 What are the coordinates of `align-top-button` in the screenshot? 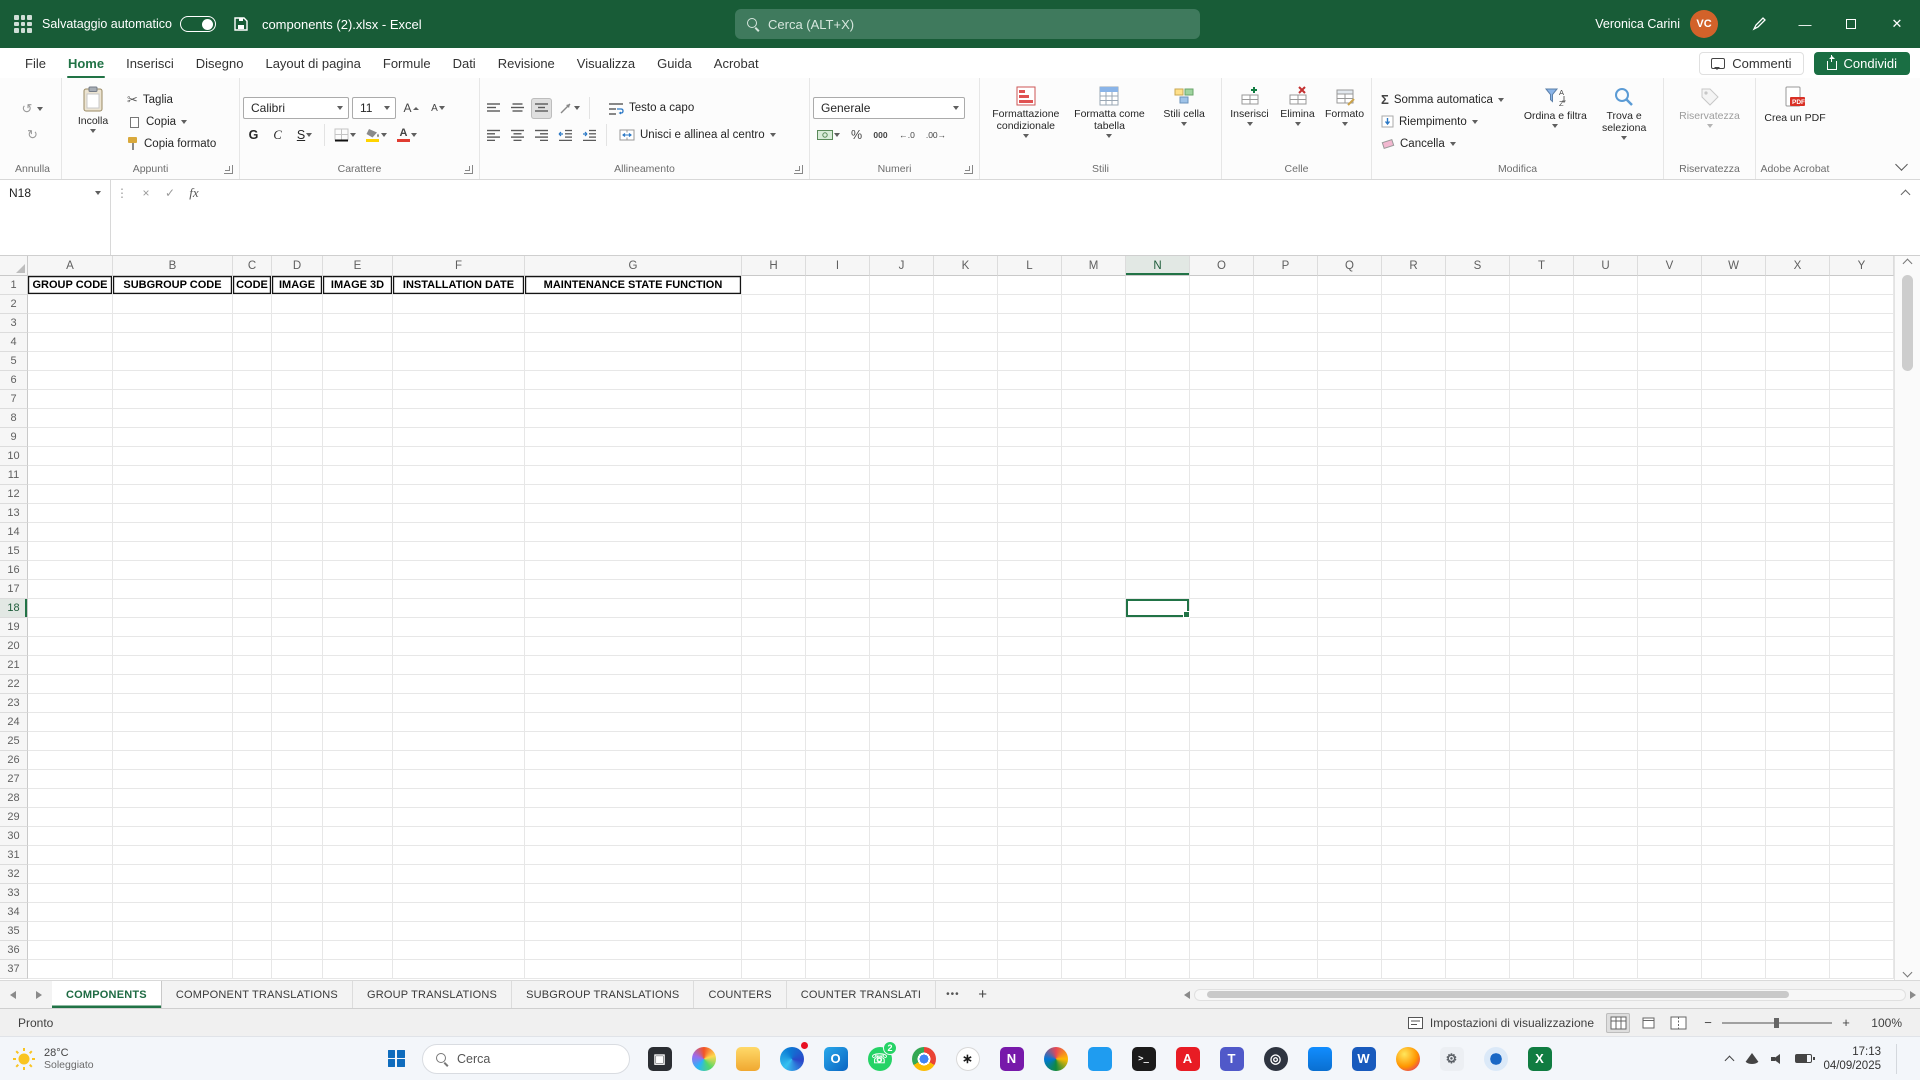 It's located at (493, 108).